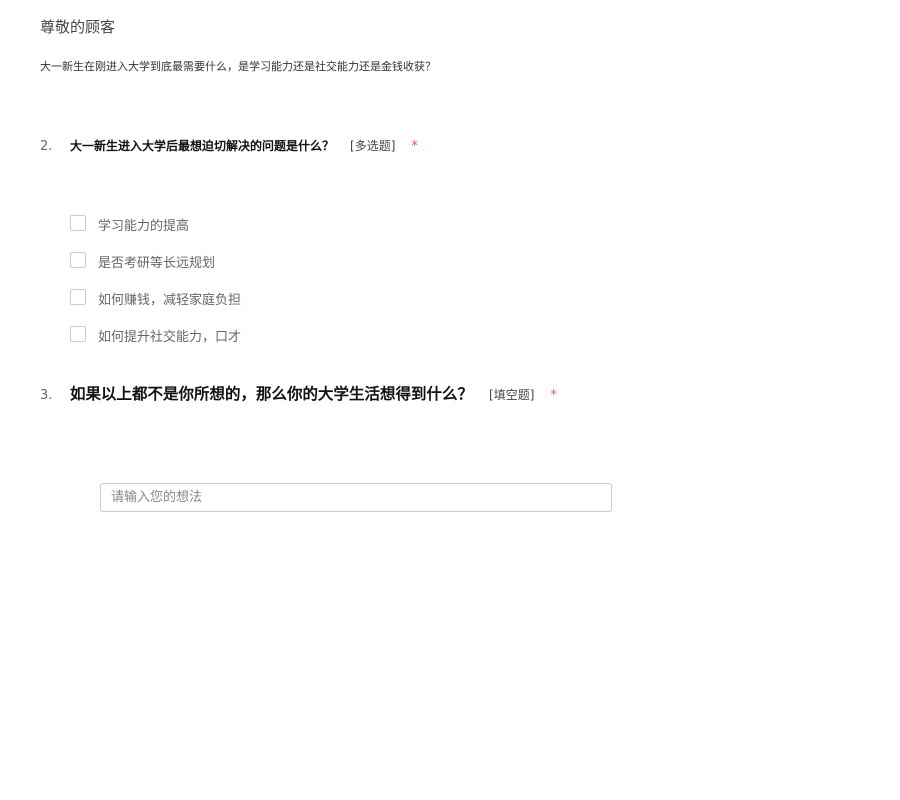 The image size is (900, 800). What do you see at coordinates (553, 395) in the screenshot?
I see `question-3-required-mark: *` at bounding box center [553, 395].